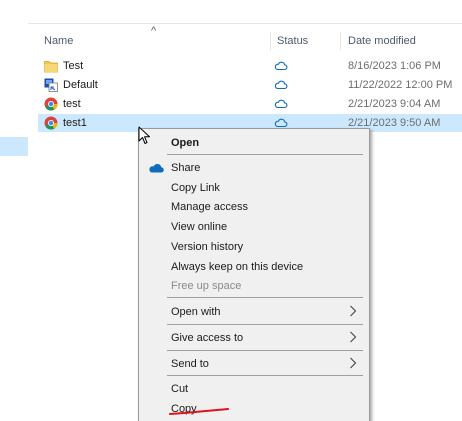 Image resolution: width=462 pixels, height=421 pixels. What do you see at coordinates (75, 123) in the screenshot?
I see `file-name: test1` at bounding box center [75, 123].